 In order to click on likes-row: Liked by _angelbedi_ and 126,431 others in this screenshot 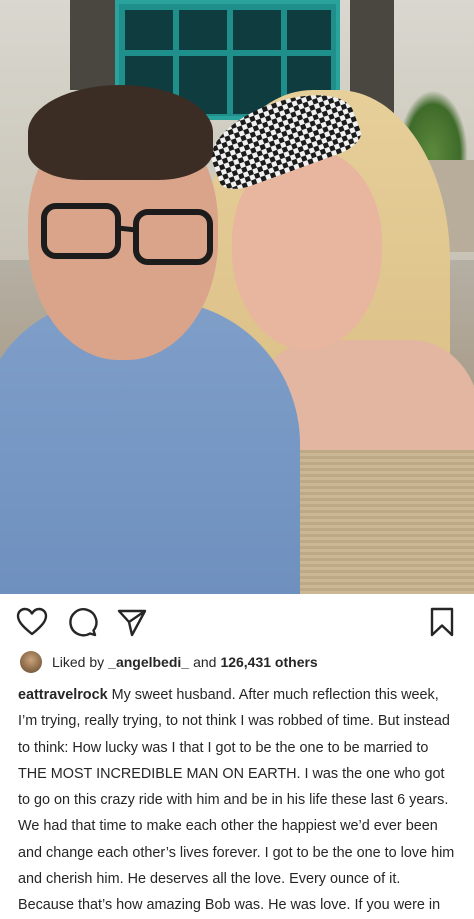, I will do `click(237, 662)`.